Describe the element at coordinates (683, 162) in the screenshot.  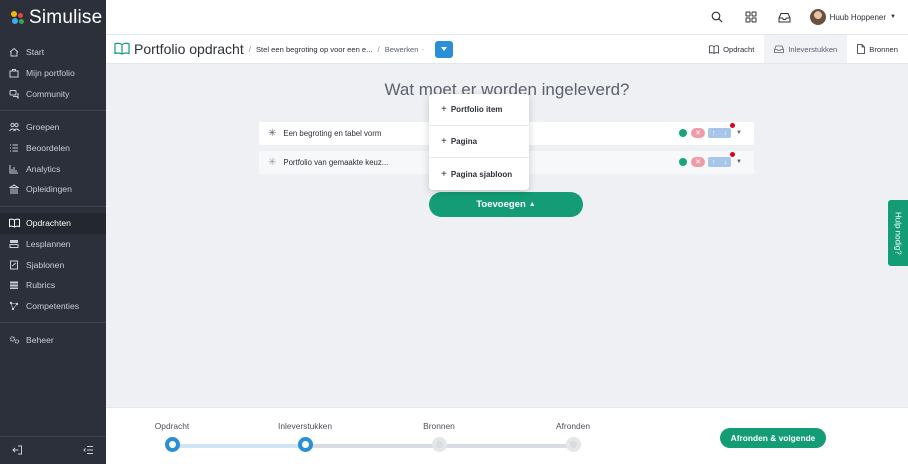
I see `status-dot` at that location.